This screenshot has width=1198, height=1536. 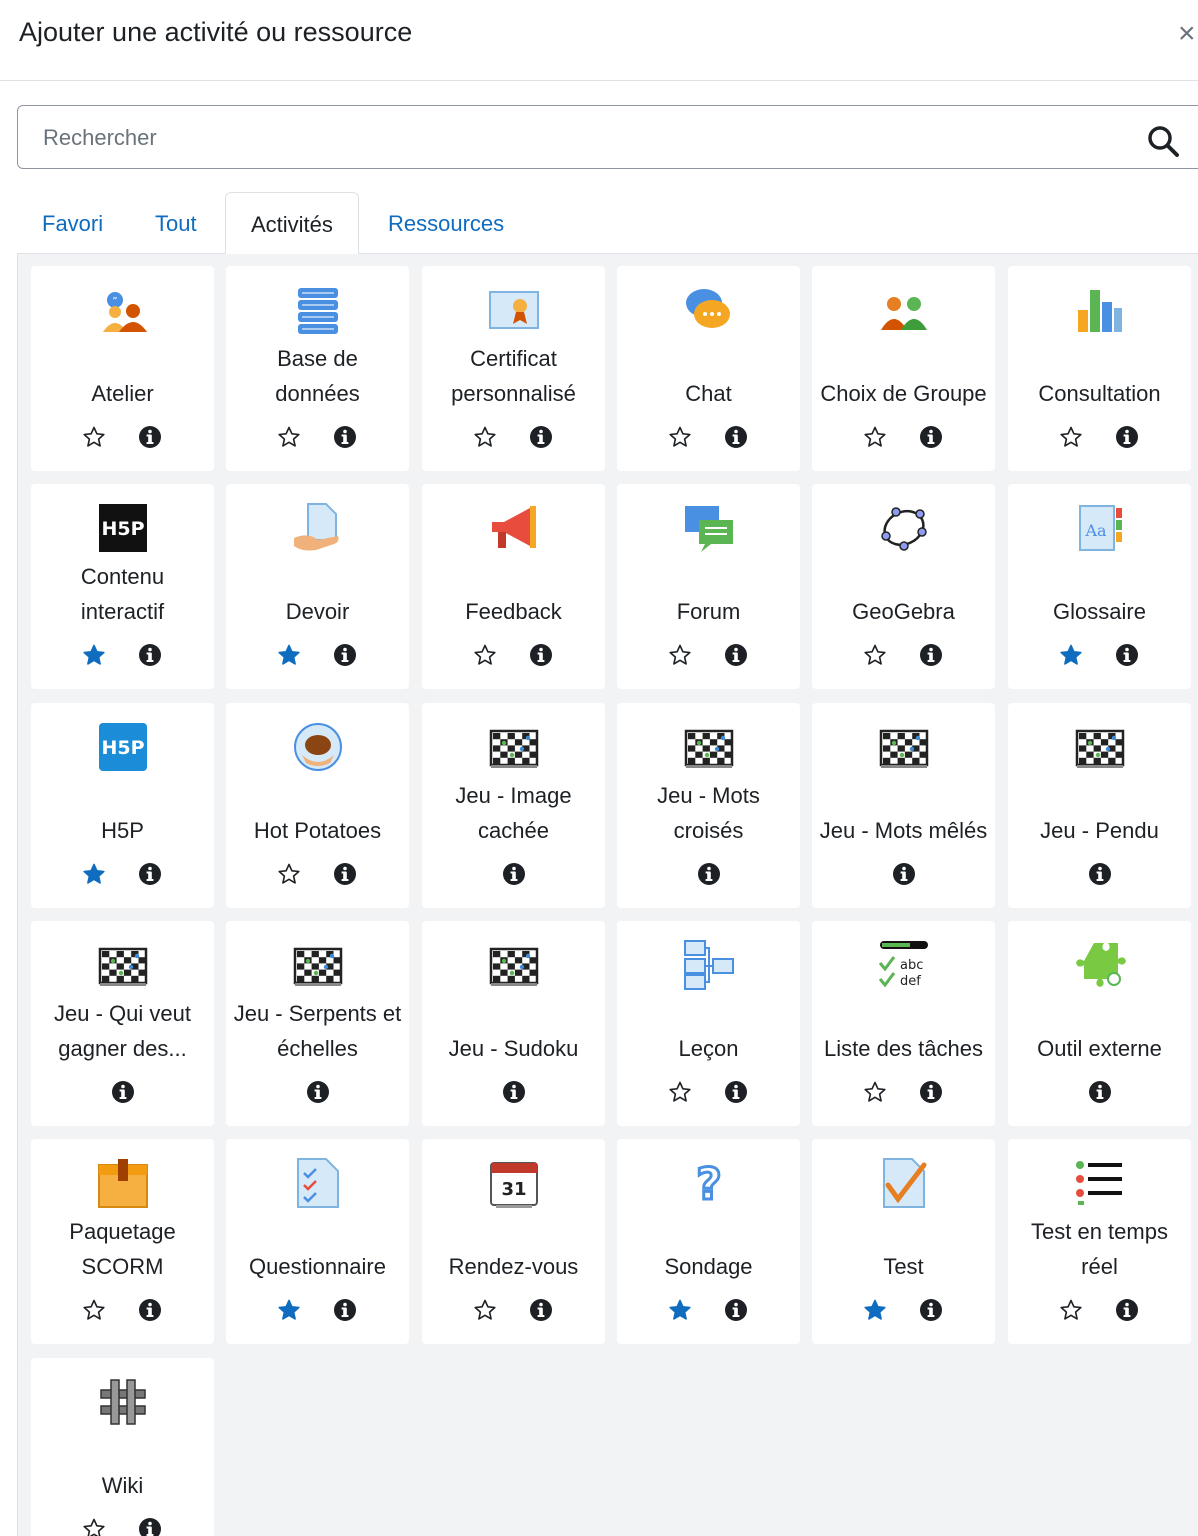 What do you see at coordinates (1099, 1023) in the screenshot?
I see `activity-card: Outil externe` at bounding box center [1099, 1023].